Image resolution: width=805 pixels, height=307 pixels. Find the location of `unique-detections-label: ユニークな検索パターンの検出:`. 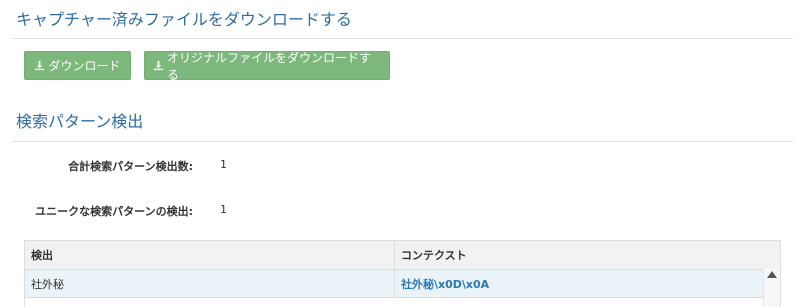

unique-detections-label: ユニークな検索パターンの検出: is located at coordinates (114, 211).